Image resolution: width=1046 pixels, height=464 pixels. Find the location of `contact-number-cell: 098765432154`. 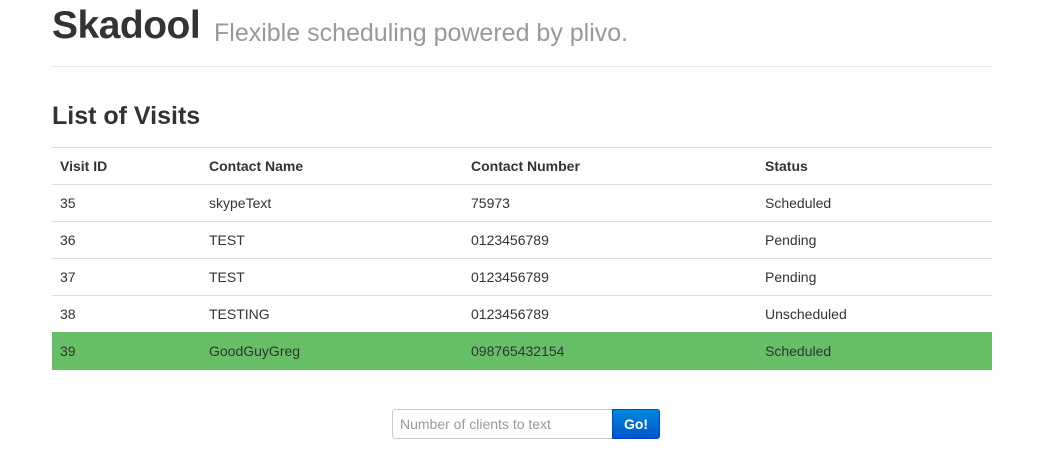

contact-number-cell: 098765432154 is located at coordinates (610, 351).